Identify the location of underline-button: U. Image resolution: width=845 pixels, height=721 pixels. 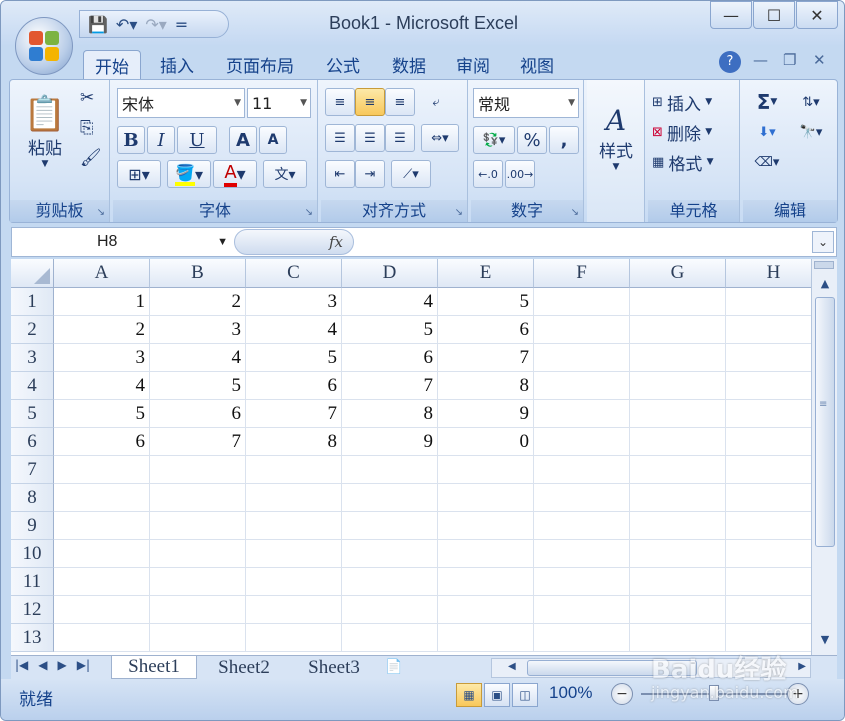
(197, 140).